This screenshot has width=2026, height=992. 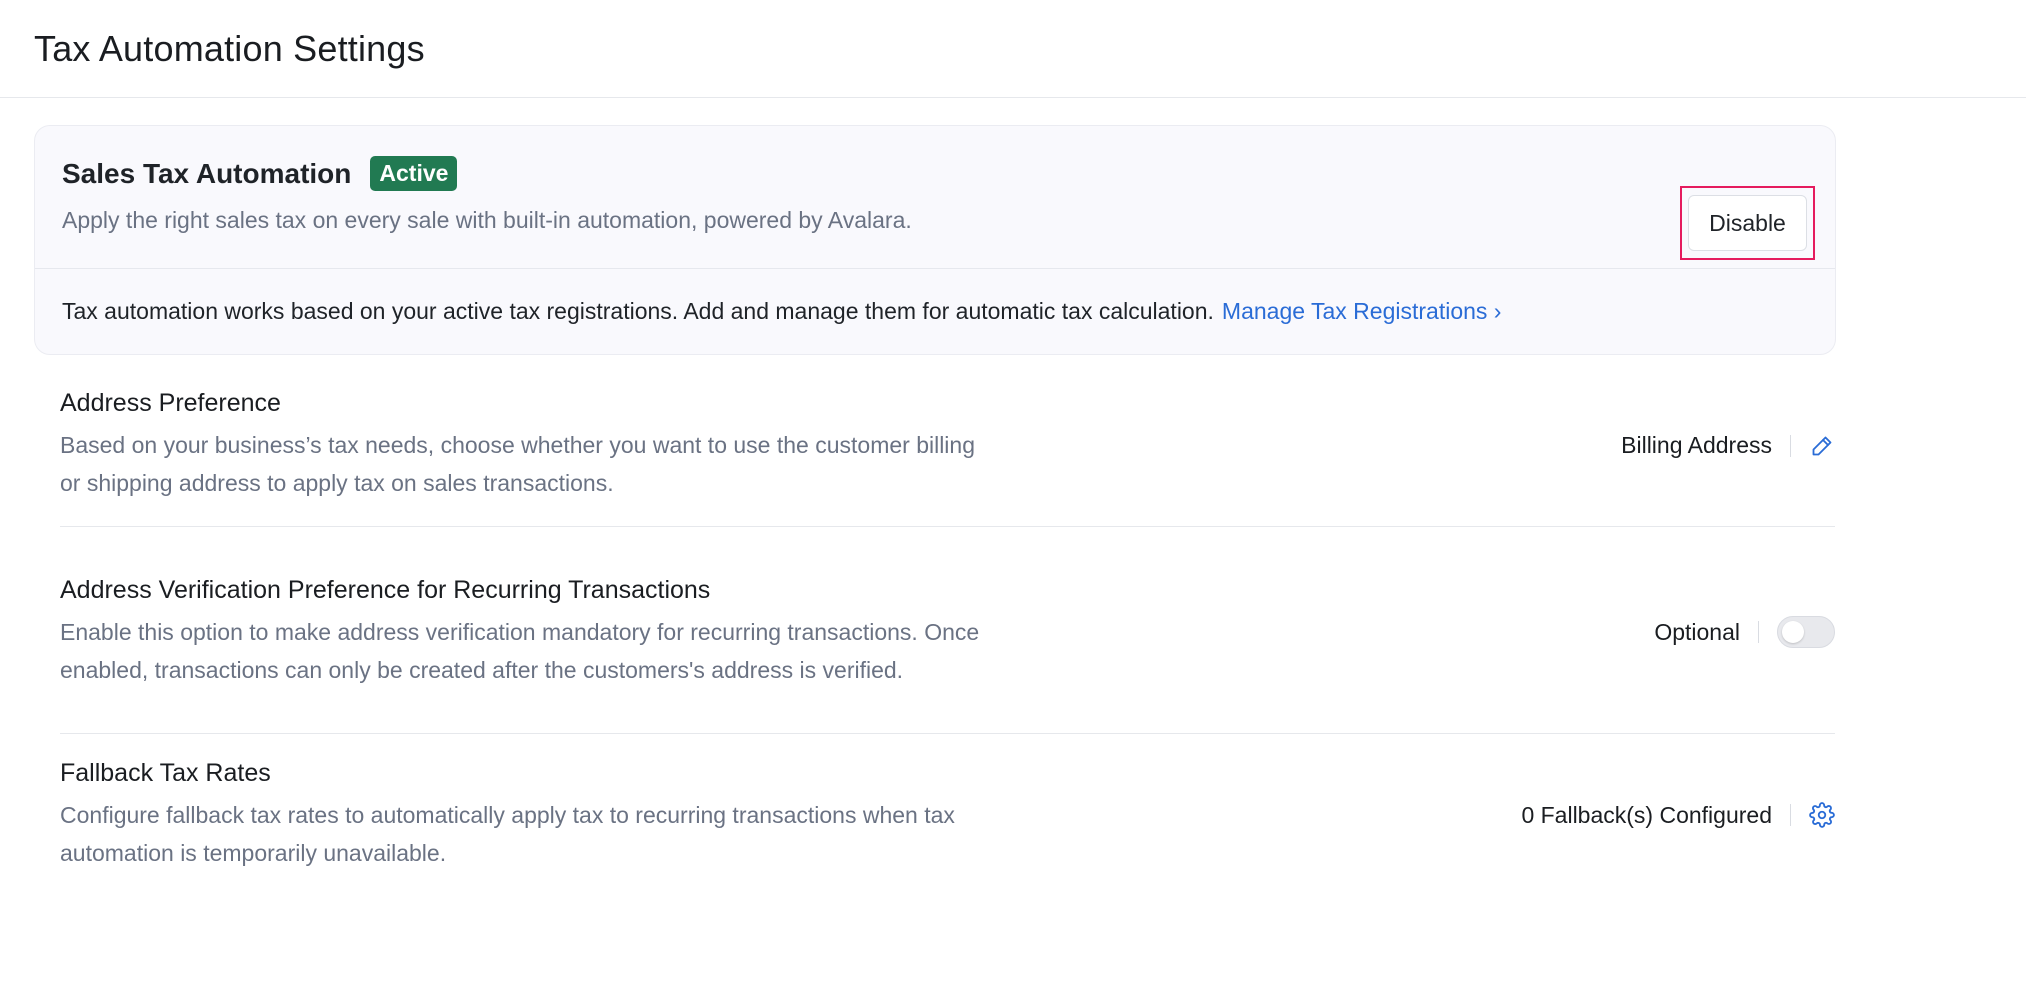 I want to click on card-title: Sales Tax Automation, so click(x=207, y=173).